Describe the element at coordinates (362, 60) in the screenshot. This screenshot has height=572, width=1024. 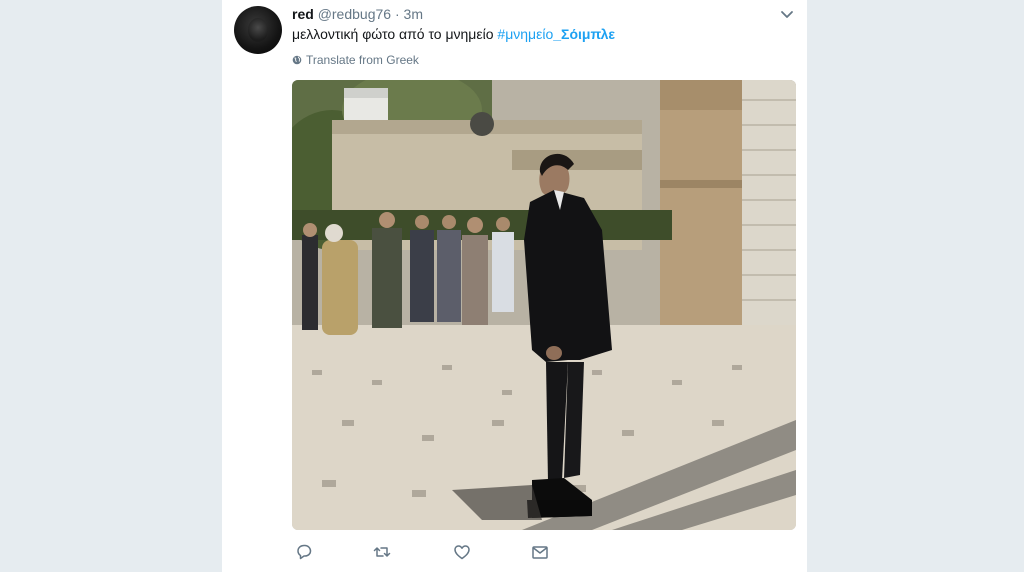
I see `translate-label: Translate from Greek` at that location.